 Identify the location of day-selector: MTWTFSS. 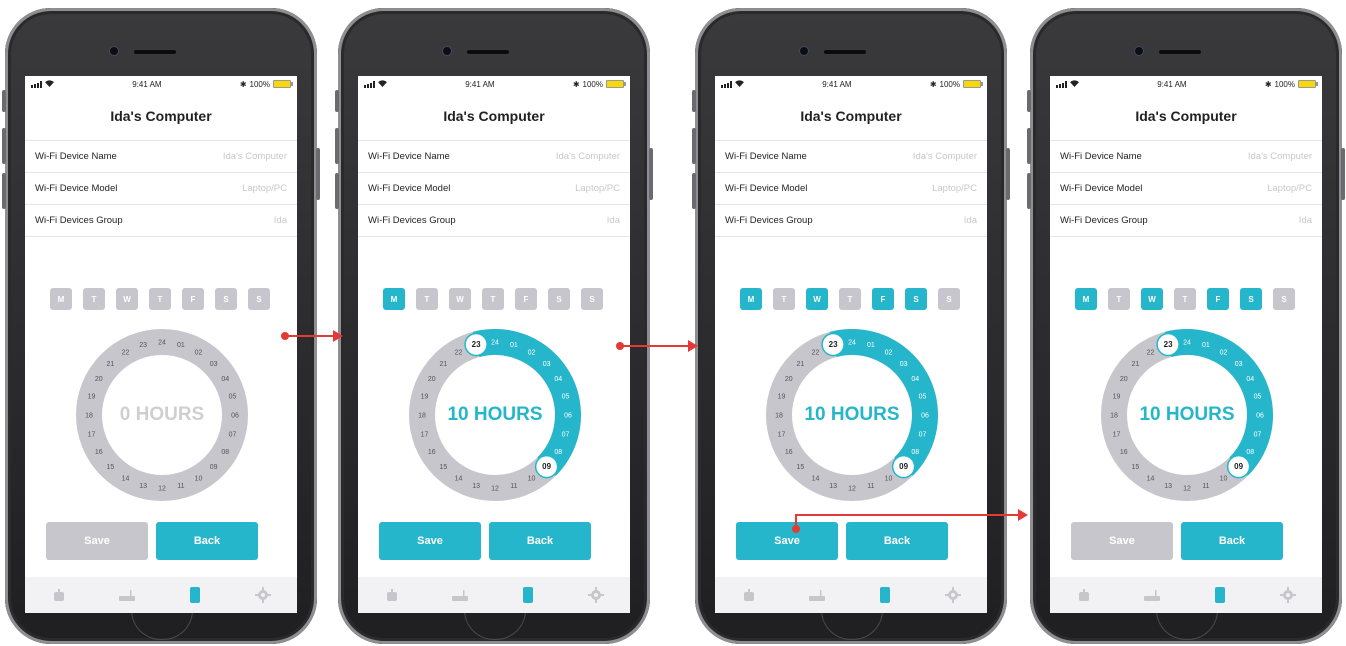
(850, 299).